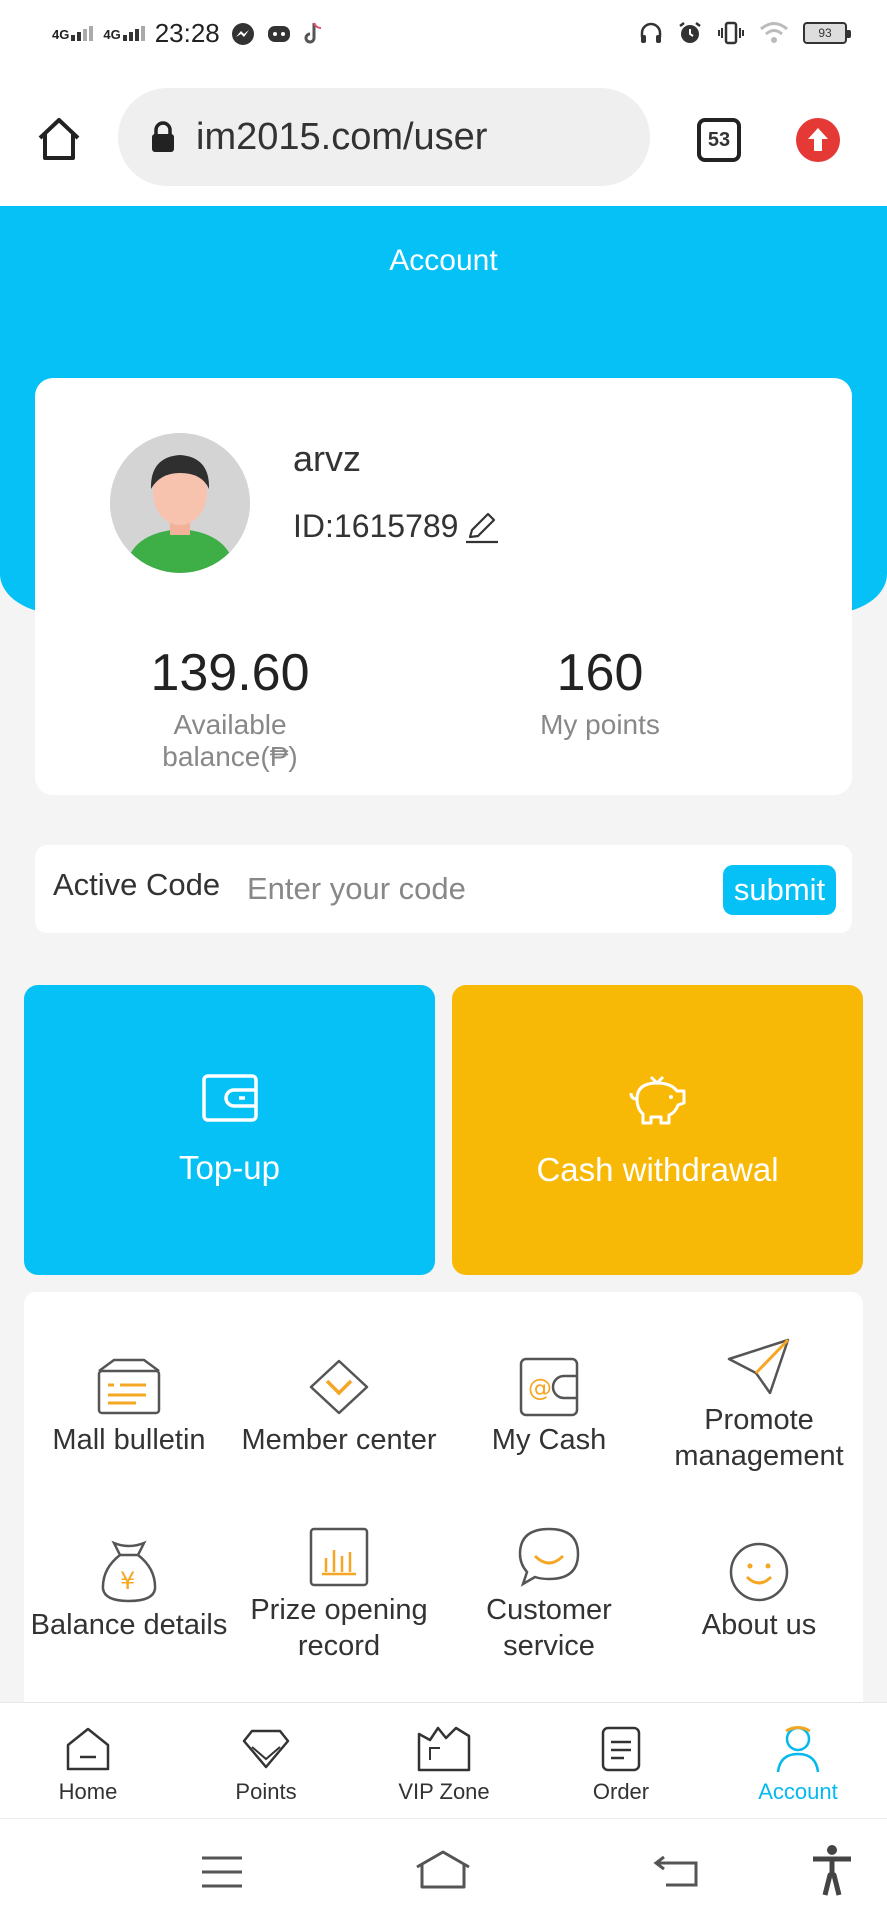 This screenshot has width=887, height=1920. I want to click on menu-item-balance-details: ¥ Balance details, so click(129, 1590).